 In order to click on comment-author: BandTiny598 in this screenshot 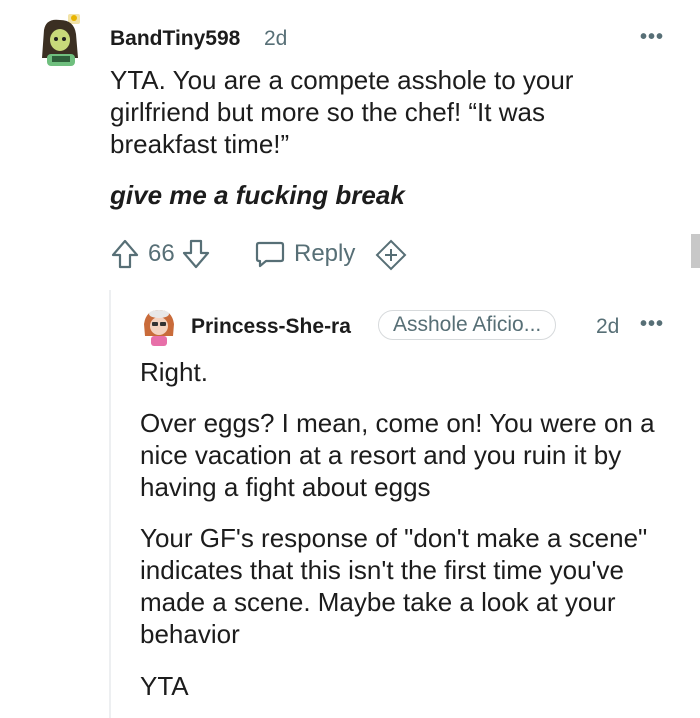, I will do `click(175, 39)`.